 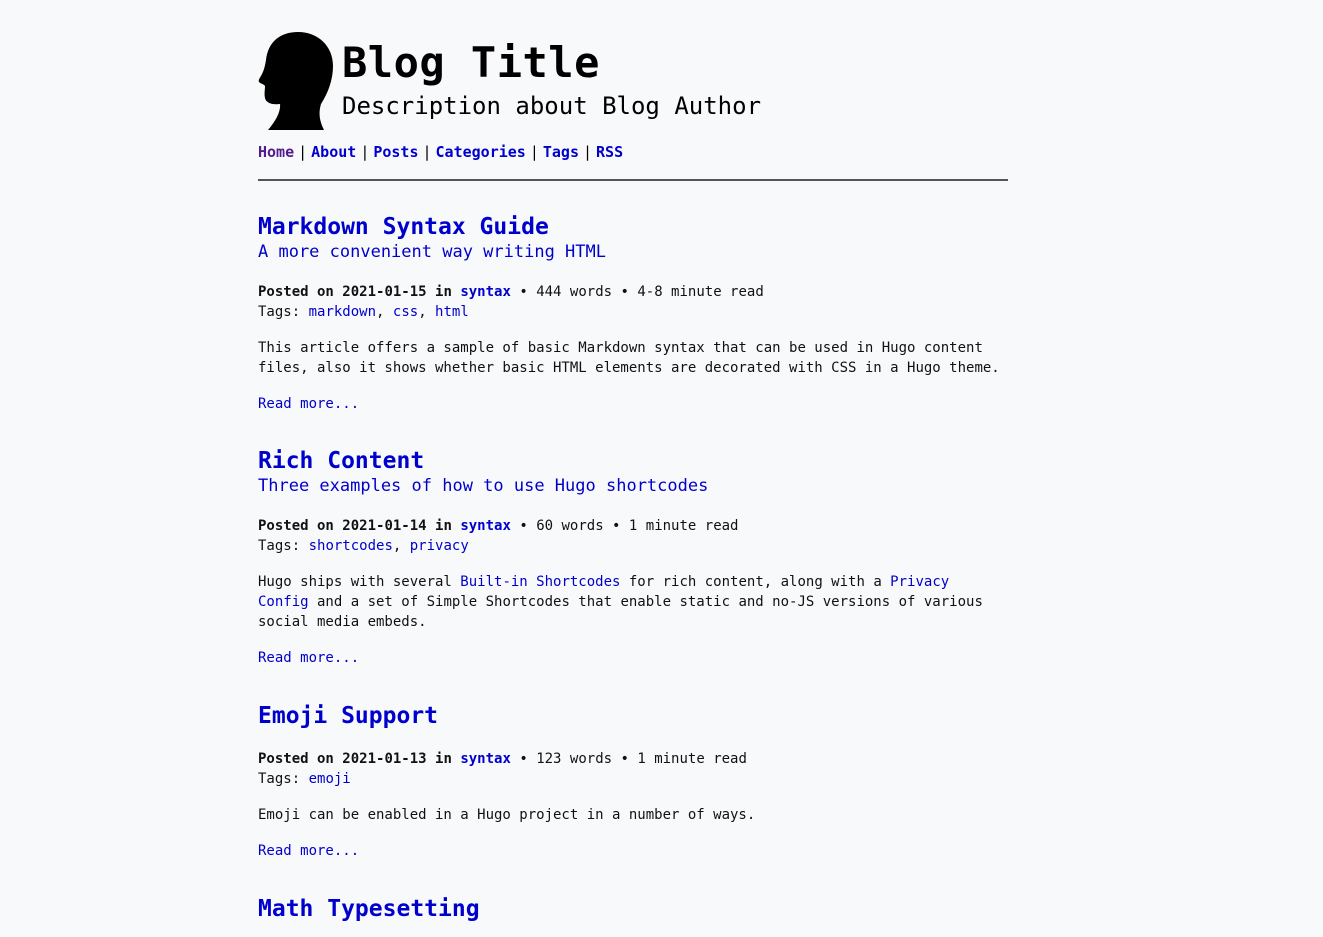 I want to click on blog-title: Blog Title, so click(x=471, y=62).